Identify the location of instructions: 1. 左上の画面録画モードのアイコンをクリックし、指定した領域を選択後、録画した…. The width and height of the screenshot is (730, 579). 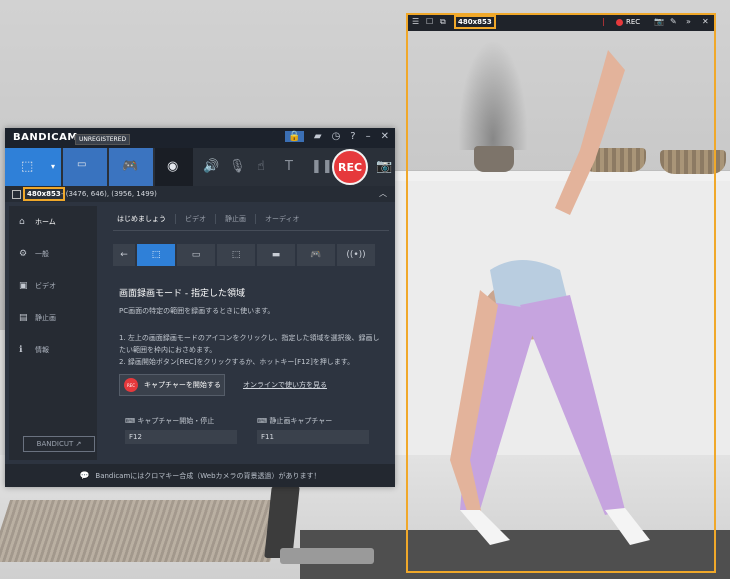
(252, 350).